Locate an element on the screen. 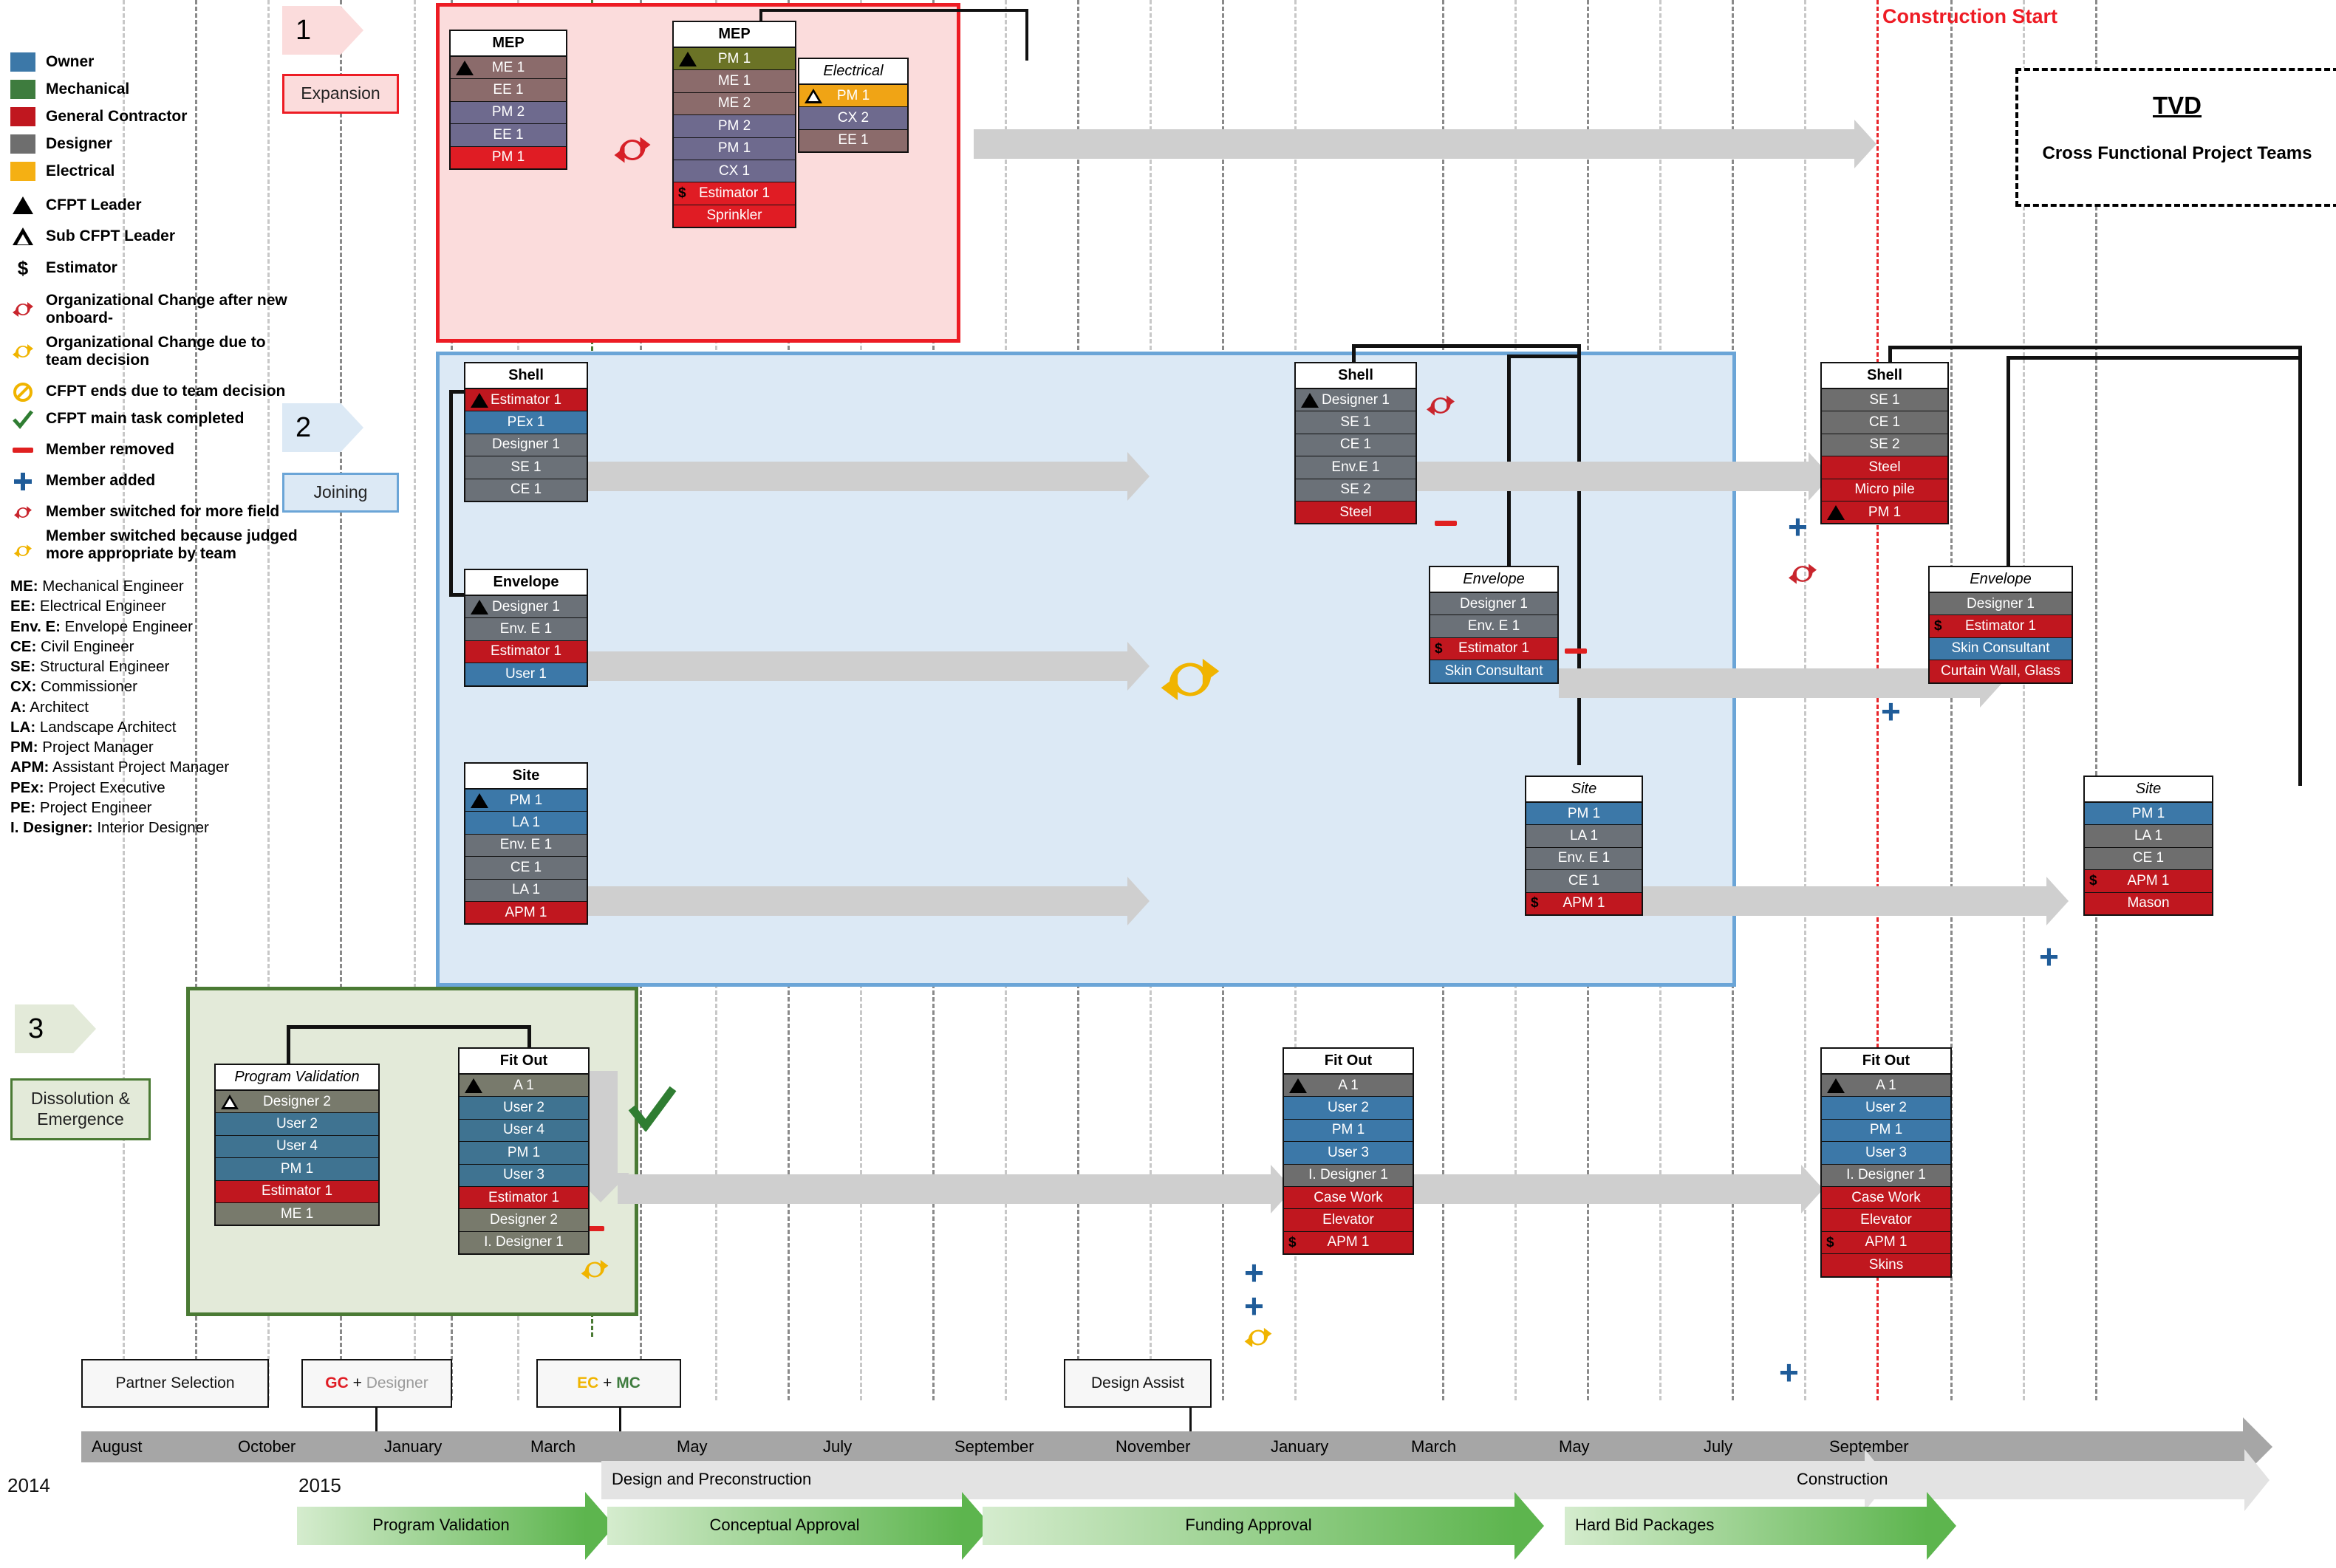 The width and height of the screenshot is (2336, 1568). member-row: User 1 is located at coordinates (526, 674).